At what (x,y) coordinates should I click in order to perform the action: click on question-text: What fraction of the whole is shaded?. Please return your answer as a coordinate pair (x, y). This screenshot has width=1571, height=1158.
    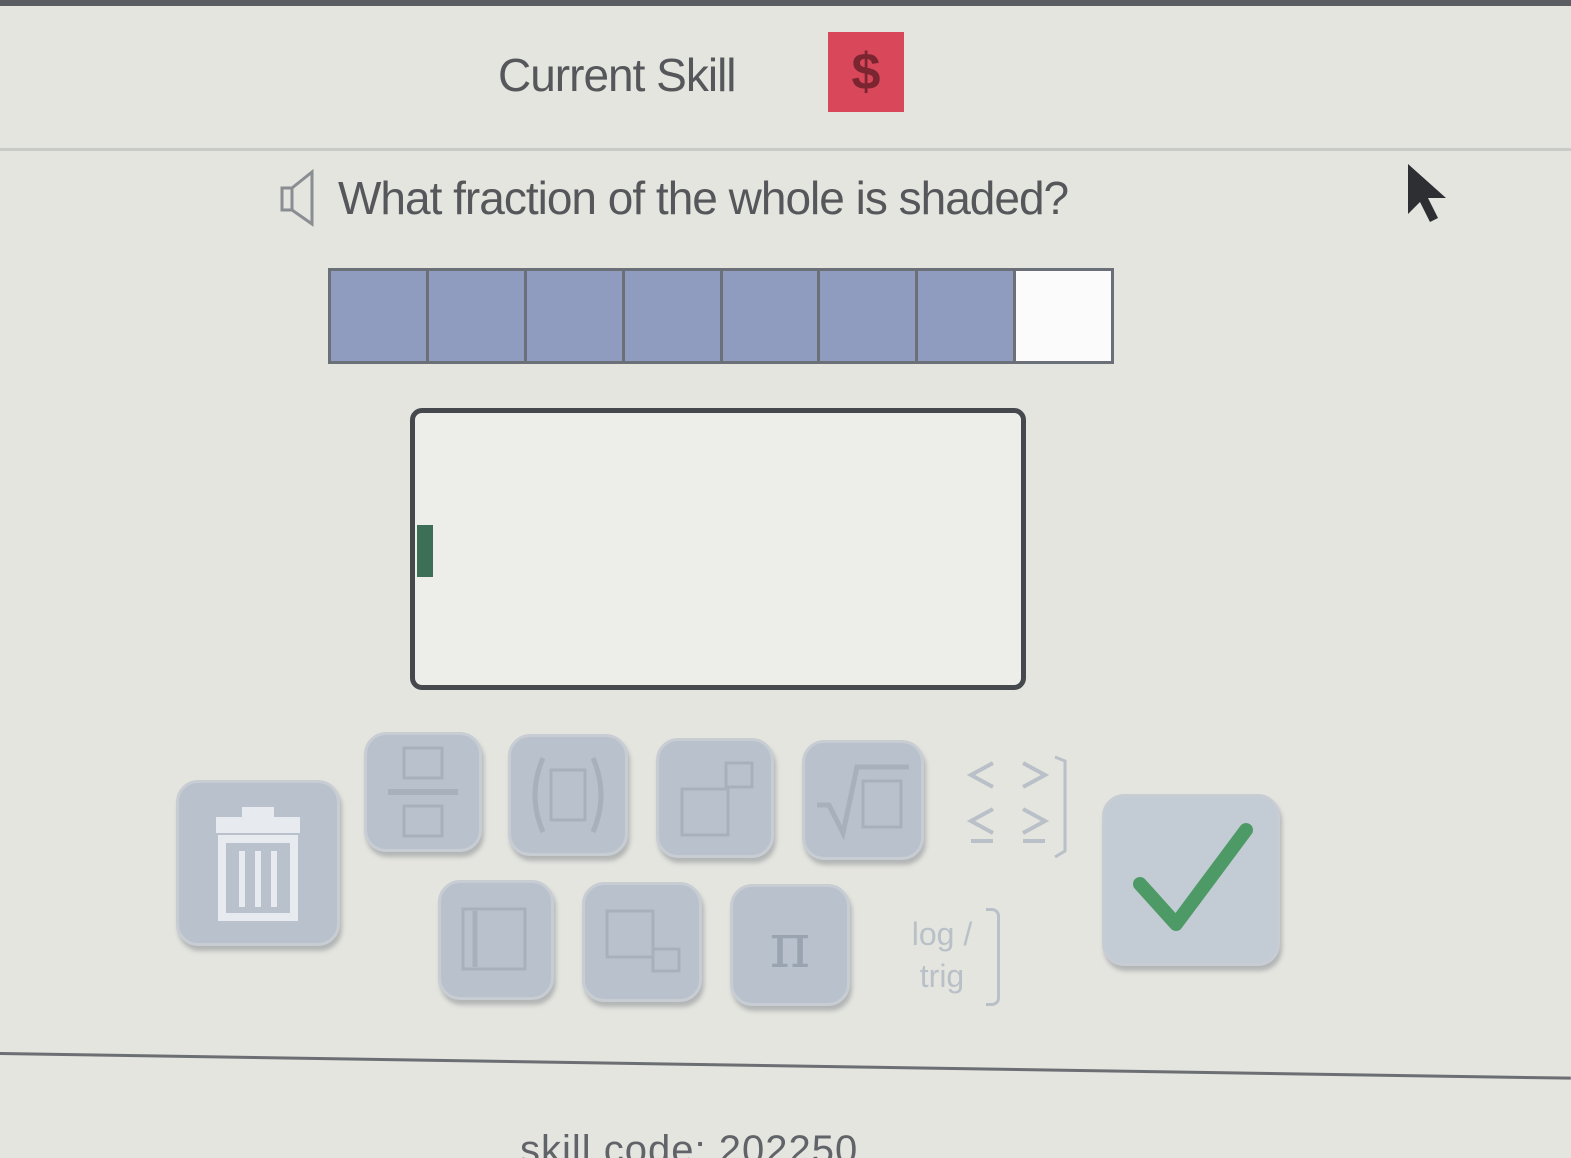
    Looking at the image, I should click on (703, 198).